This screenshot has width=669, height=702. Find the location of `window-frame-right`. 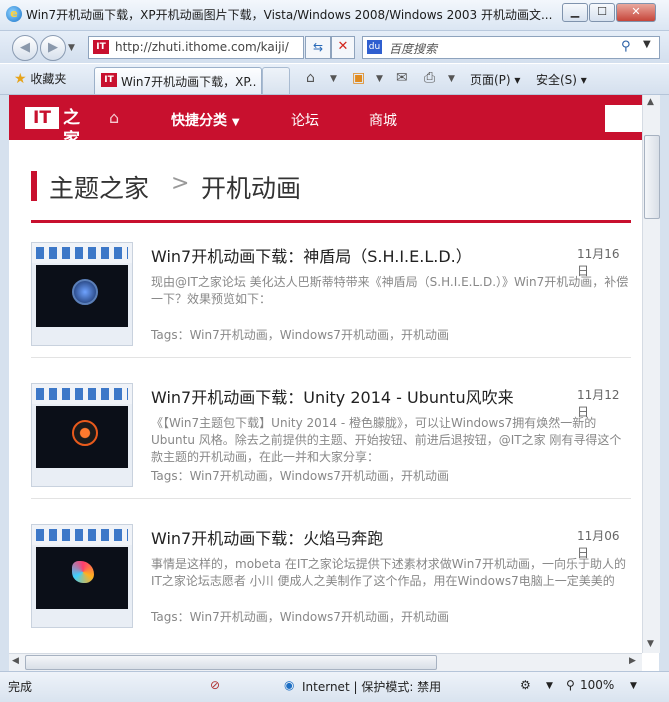

window-frame-right is located at coordinates (664, 383).